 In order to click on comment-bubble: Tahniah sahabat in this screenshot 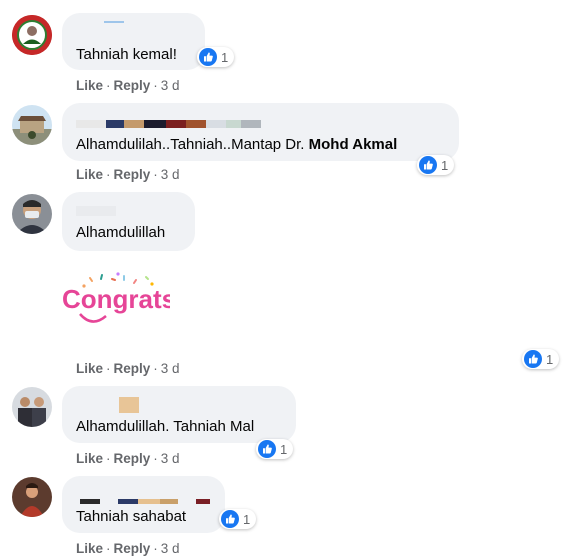, I will do `click(143, 504)`.